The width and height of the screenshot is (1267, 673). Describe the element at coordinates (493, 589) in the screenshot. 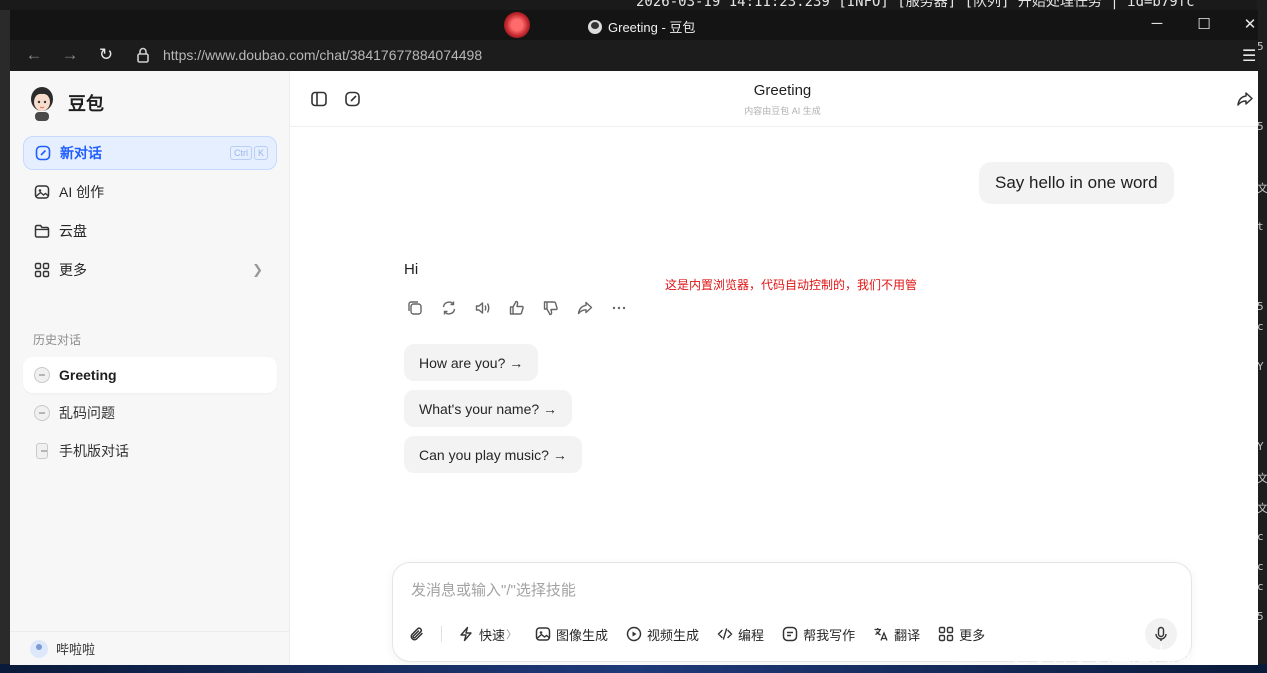

I see `message-input: 发消息或输入"/"选择技能` at that location.